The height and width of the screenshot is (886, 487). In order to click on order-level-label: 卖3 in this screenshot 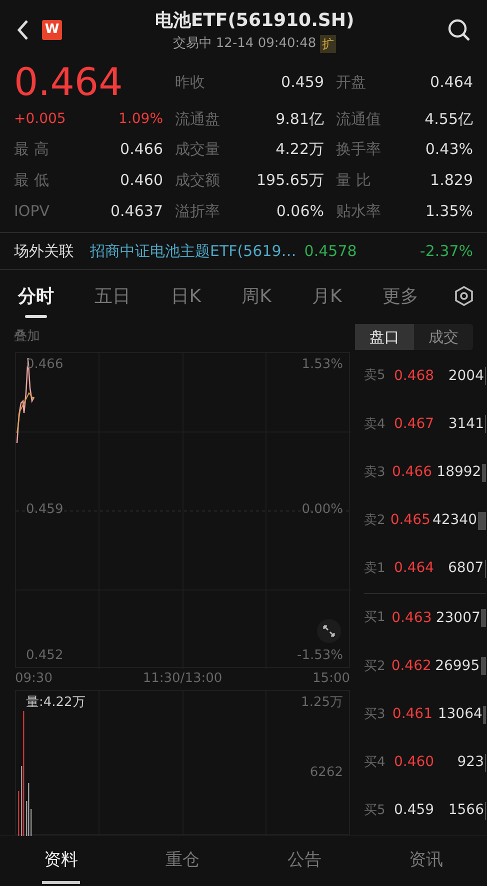, I will do `click(375, 473)`.